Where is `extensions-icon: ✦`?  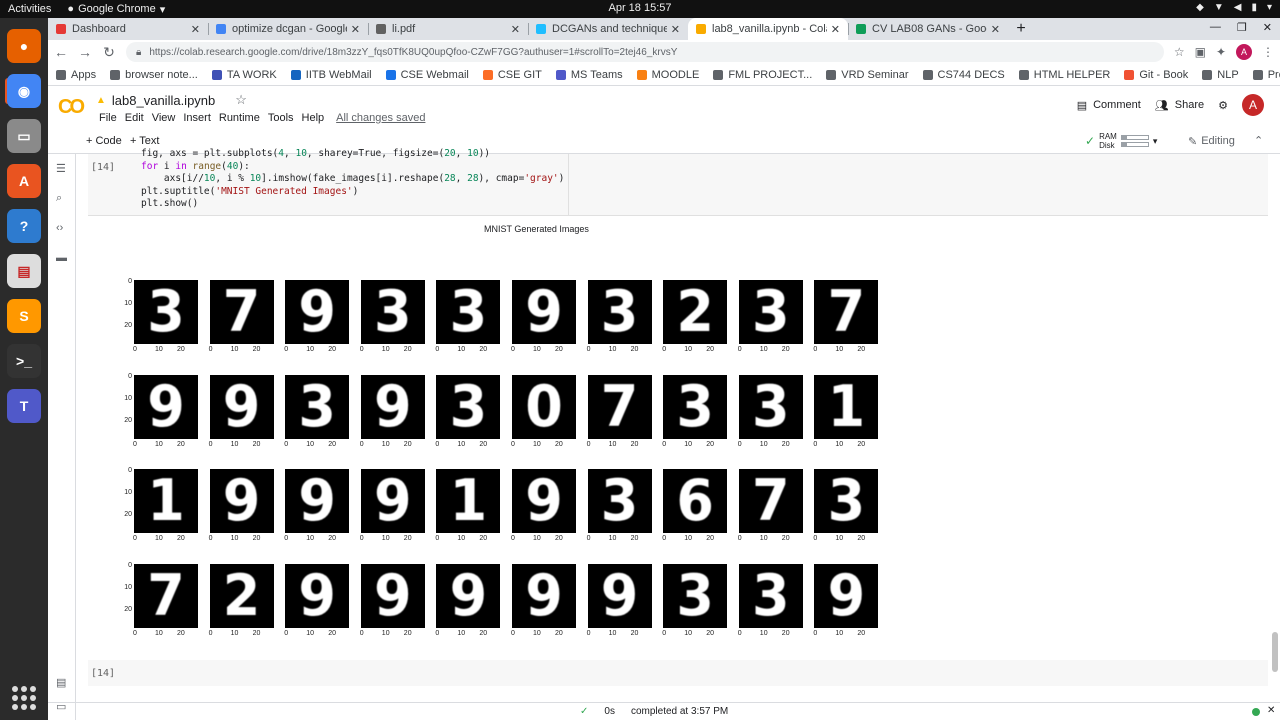 extensions-icon: ✦ is located at coordinates (1221, 52).